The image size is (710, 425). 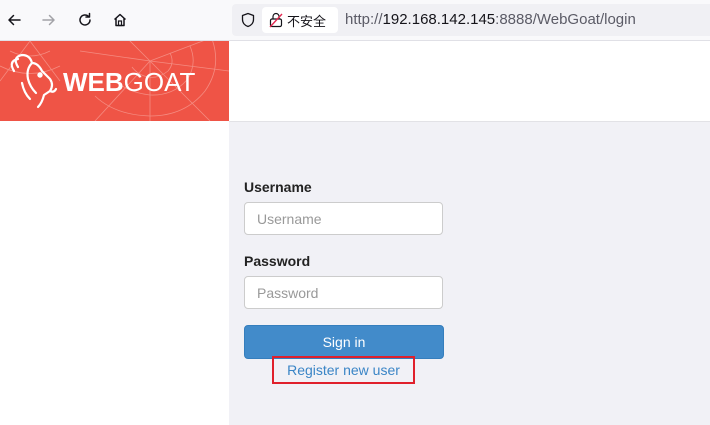 I want to click on tracking-protection-shield-icon, so click(x=248, y=20).